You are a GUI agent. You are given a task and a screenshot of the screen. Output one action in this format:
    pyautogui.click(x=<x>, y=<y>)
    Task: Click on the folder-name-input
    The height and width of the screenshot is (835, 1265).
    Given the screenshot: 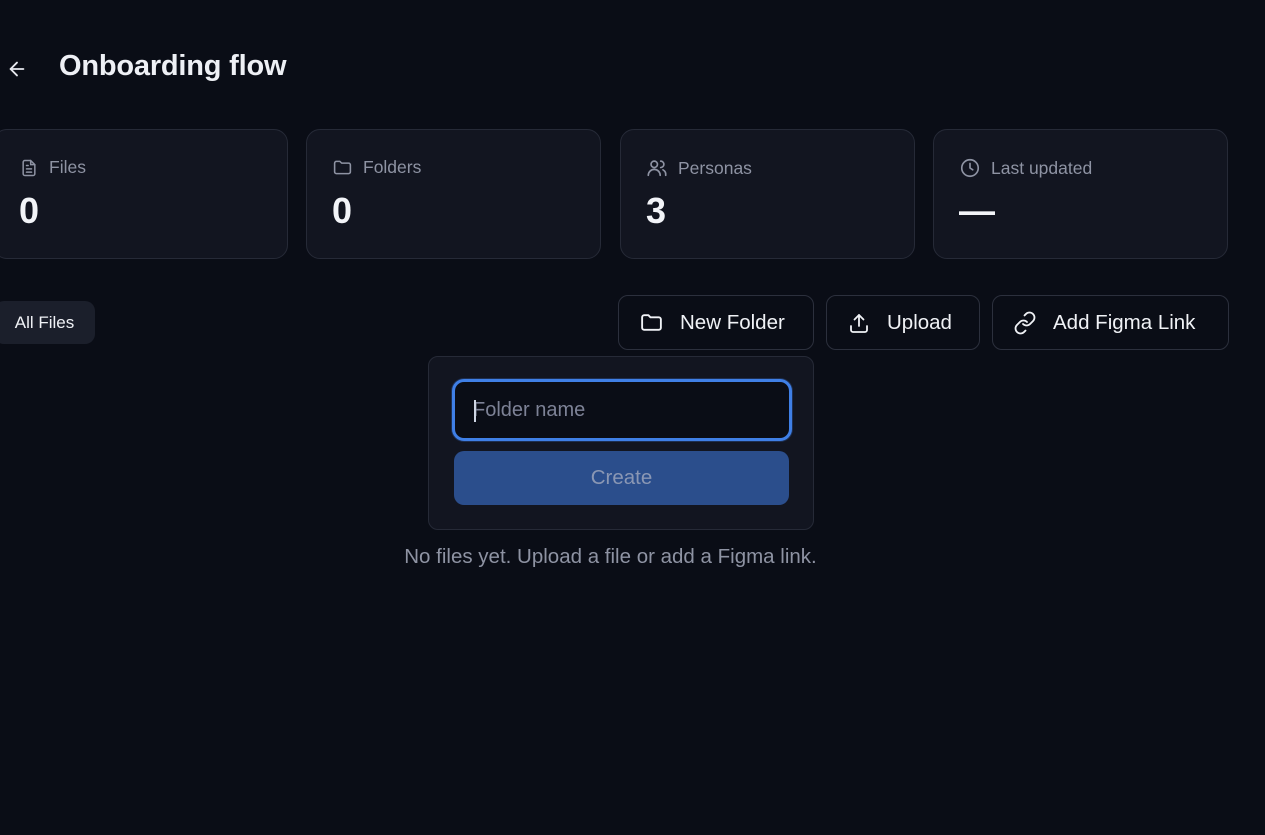 What is the action you would take?
    pyautogui.click(x=622, y=410)
    